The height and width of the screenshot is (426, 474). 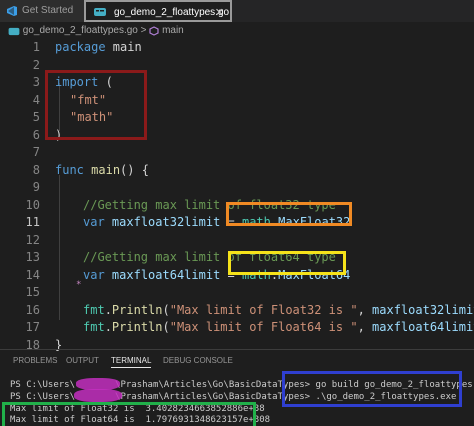 I want to click on string-literal: "Max limit of Float64 is ", so click(x=263, y=327).